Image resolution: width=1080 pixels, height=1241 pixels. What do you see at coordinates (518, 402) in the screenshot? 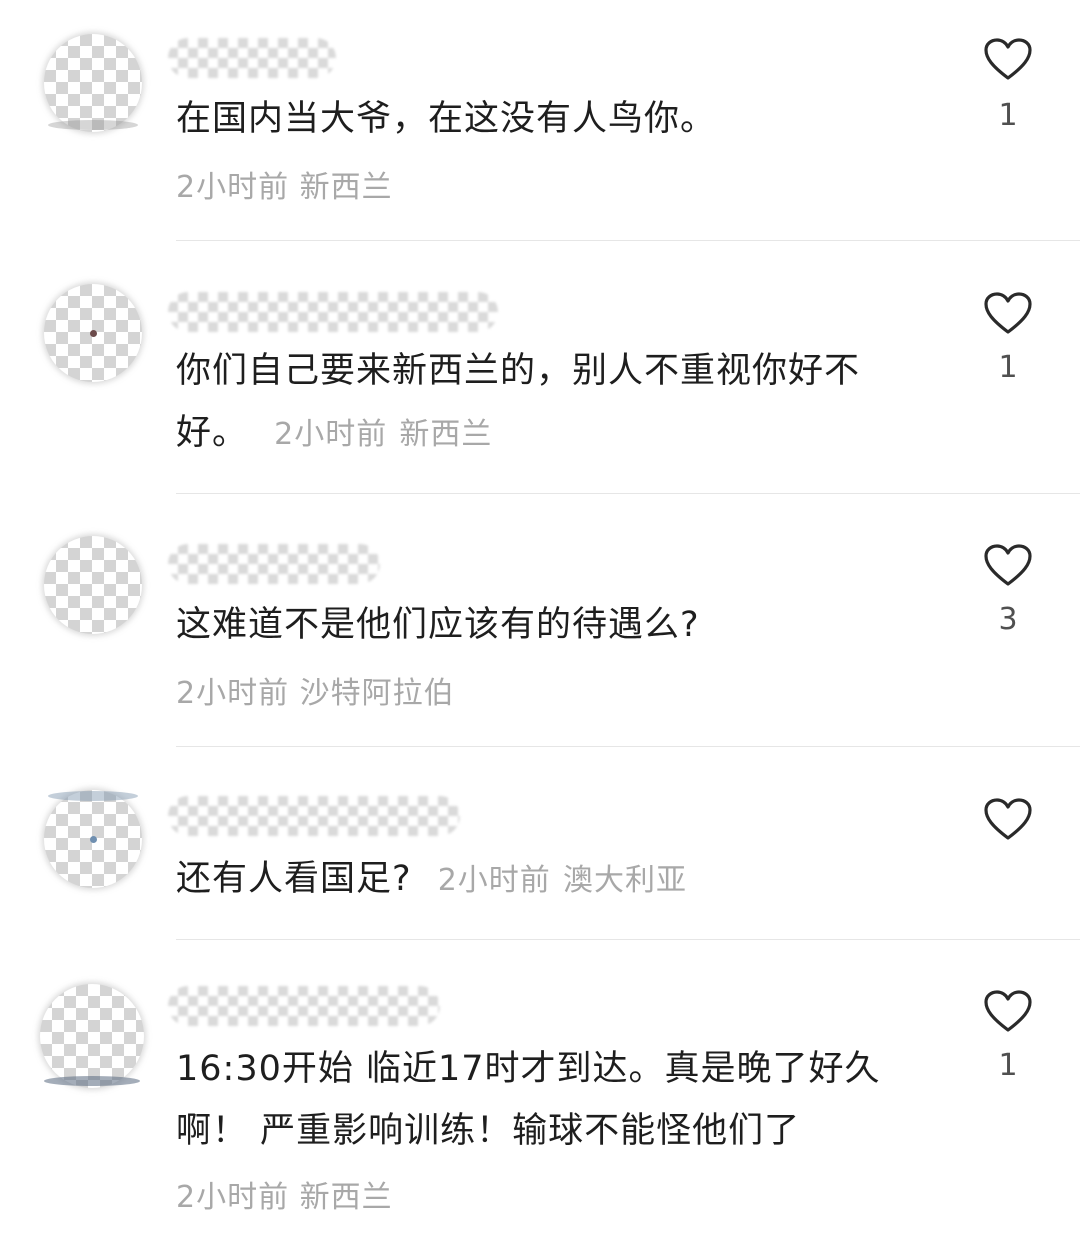
I see `comment-text: 你们自己要来新西兰的，别人不重视你好不 好。 2小时前 新西兰` at bounding box center [518, 402].